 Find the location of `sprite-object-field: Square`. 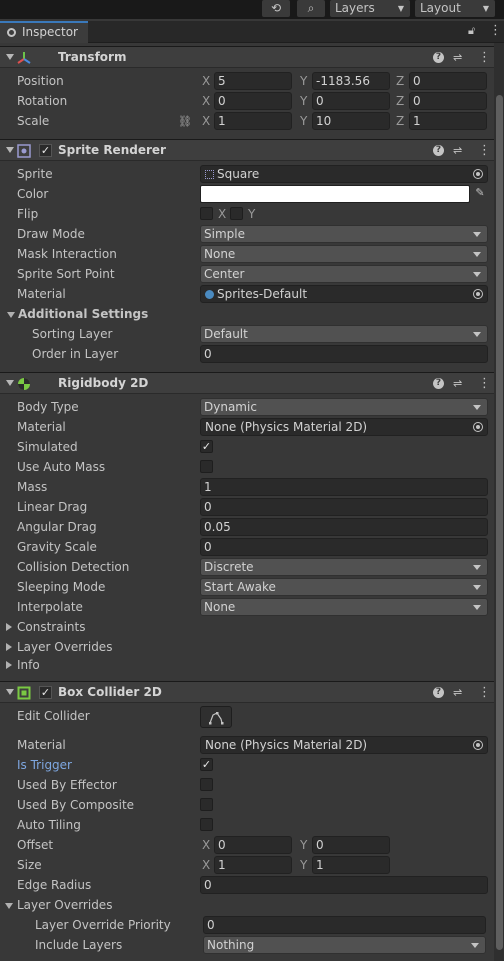

sprite-object-field: Square is located at coordinates (344, 174).